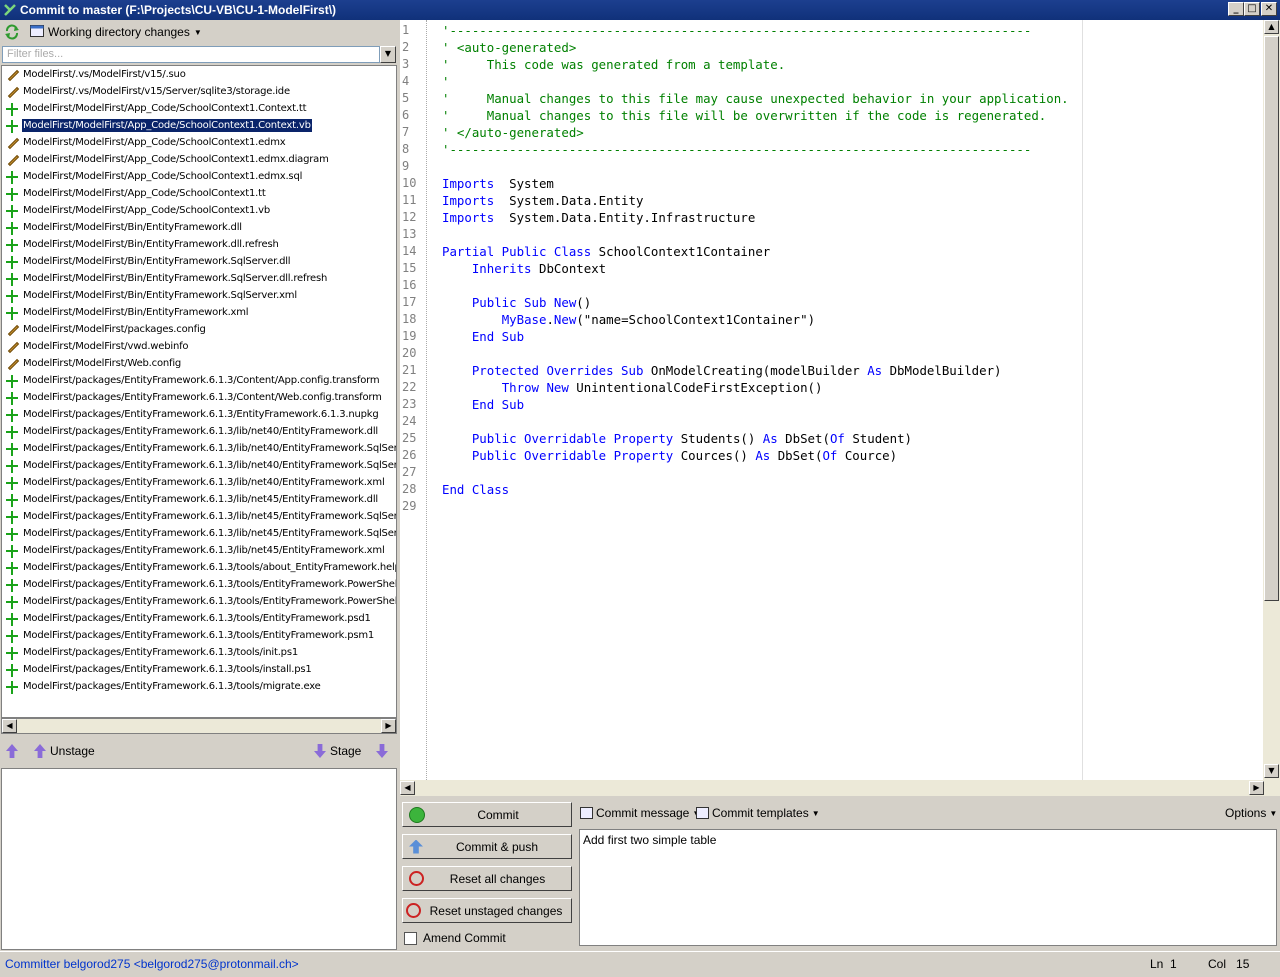  I want to click on refresh-icon, so click(12, 33).